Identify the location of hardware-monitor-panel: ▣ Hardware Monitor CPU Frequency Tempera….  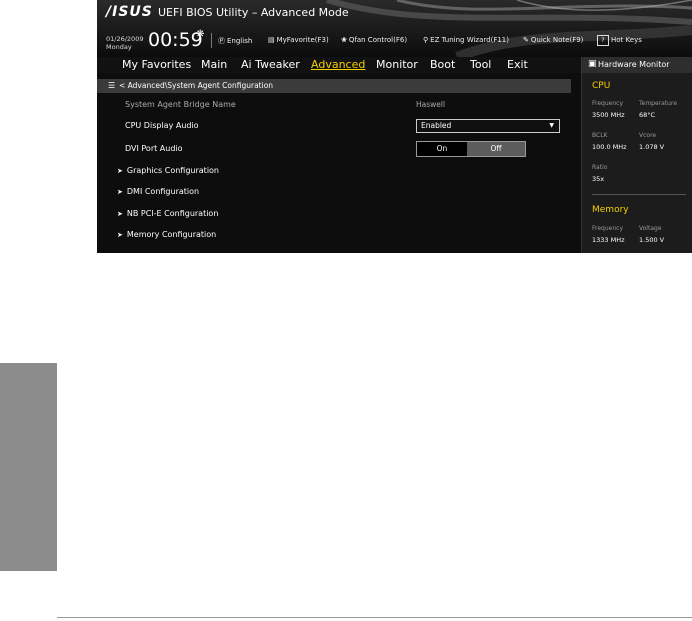
(636, 155).